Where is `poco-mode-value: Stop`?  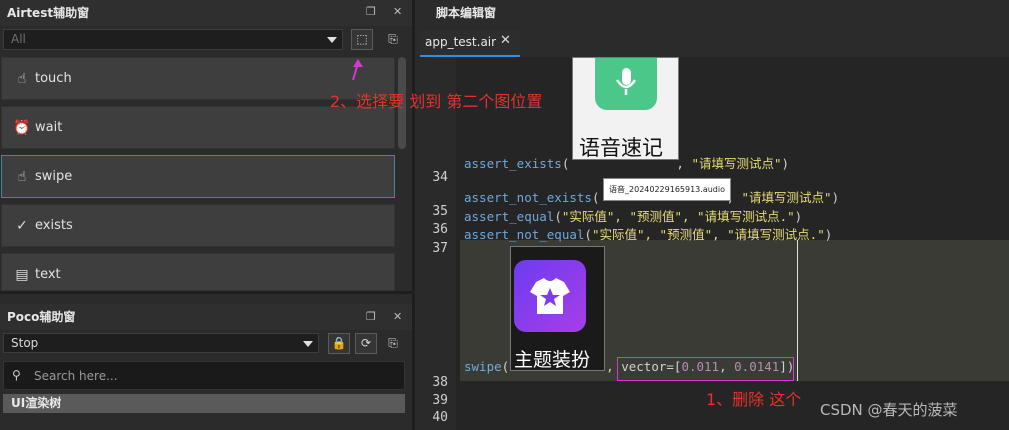 poco-mode-value: Stop is located at coordinates (25, 343).